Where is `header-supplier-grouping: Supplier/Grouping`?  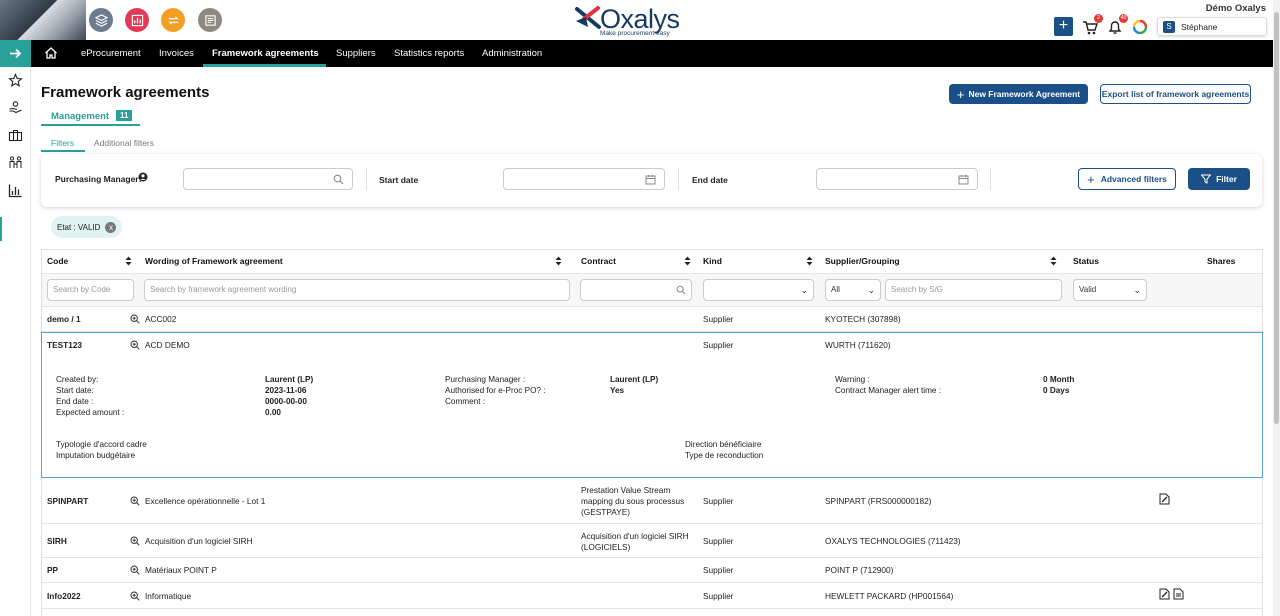 header-supplier-grouping: Supplier/Grouping is located at coordinates (862, 261).